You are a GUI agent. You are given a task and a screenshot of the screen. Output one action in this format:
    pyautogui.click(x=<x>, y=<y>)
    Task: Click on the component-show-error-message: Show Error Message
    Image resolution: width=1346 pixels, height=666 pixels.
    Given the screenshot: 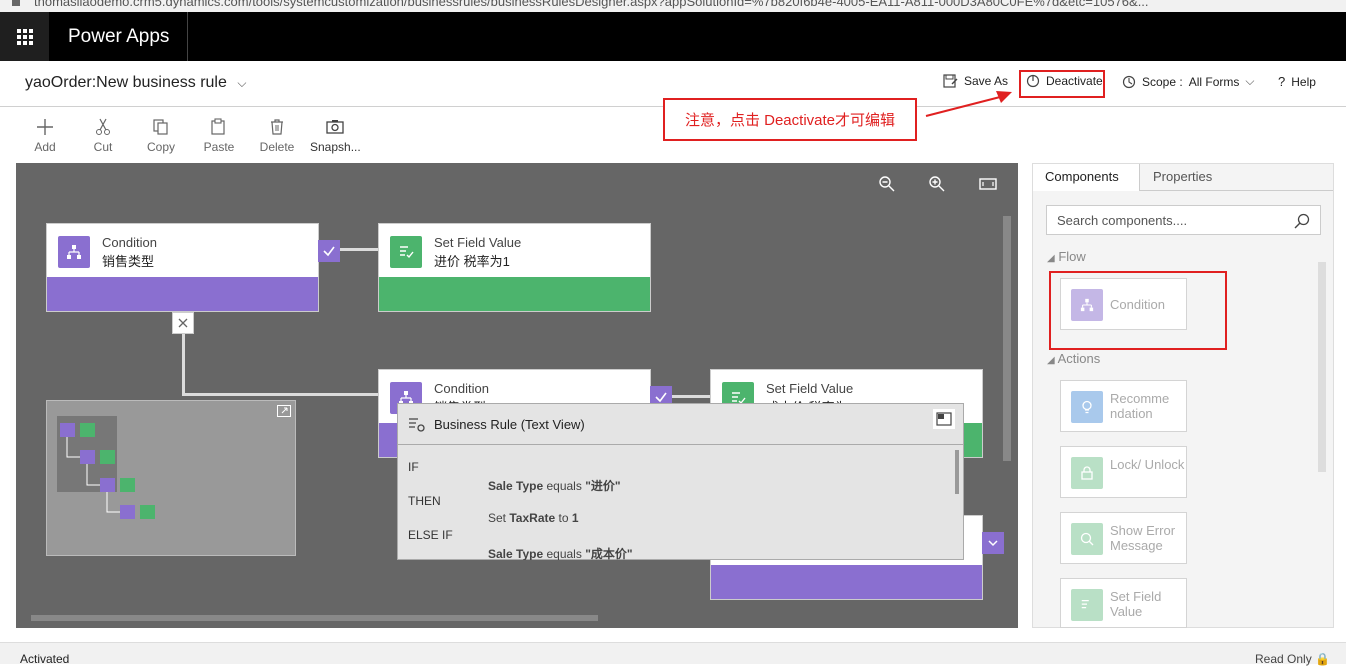 What is the action you would take?
    pyautogui.click(x=1123, y=538)
    